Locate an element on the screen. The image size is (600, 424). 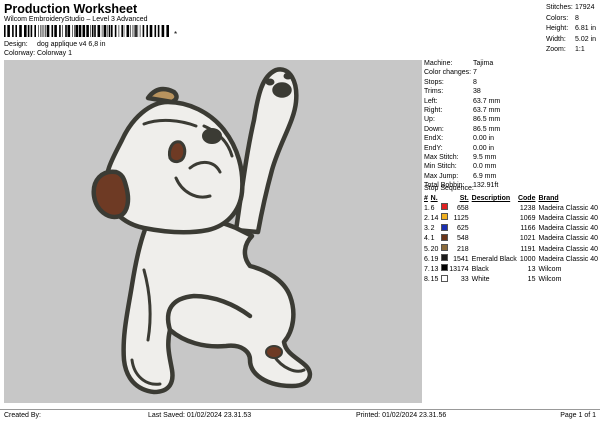
stat-label: Height: is located at coordinates (557, 28).